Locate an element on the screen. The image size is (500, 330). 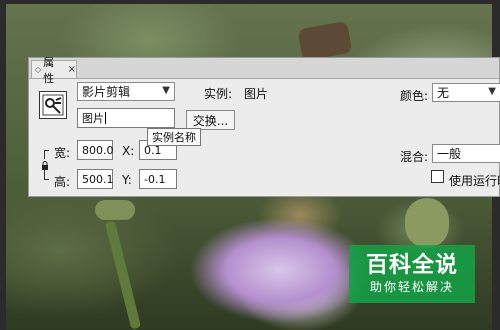
tab-label: 属性 is located at coordinates (49, 70).